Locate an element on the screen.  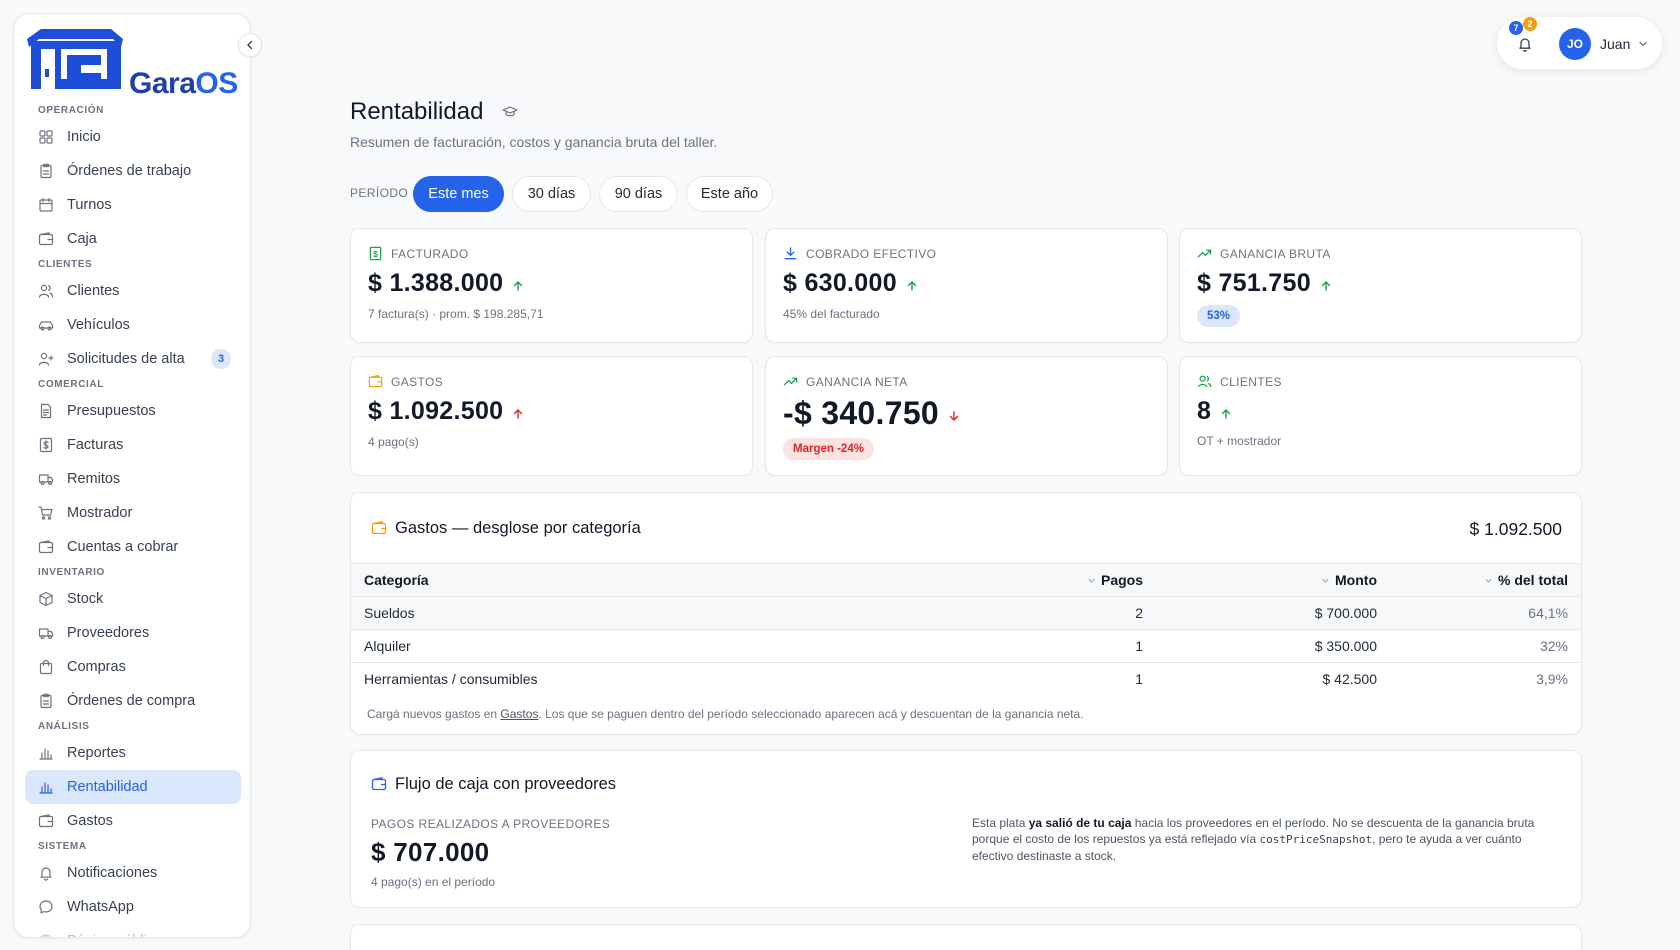
chevron-down-icon is located at coordinates (1643, 44).